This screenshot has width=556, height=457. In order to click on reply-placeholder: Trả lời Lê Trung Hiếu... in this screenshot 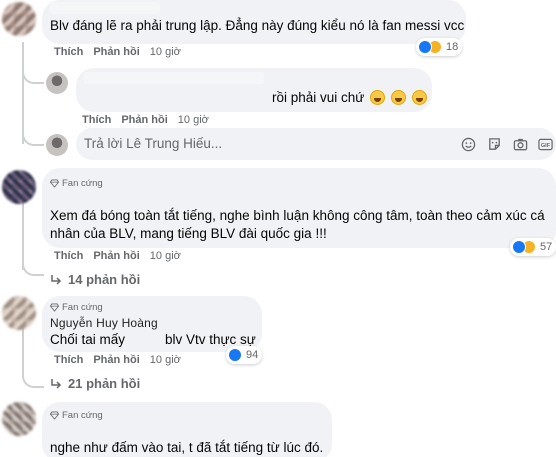, I will do `click(153, 143)`.